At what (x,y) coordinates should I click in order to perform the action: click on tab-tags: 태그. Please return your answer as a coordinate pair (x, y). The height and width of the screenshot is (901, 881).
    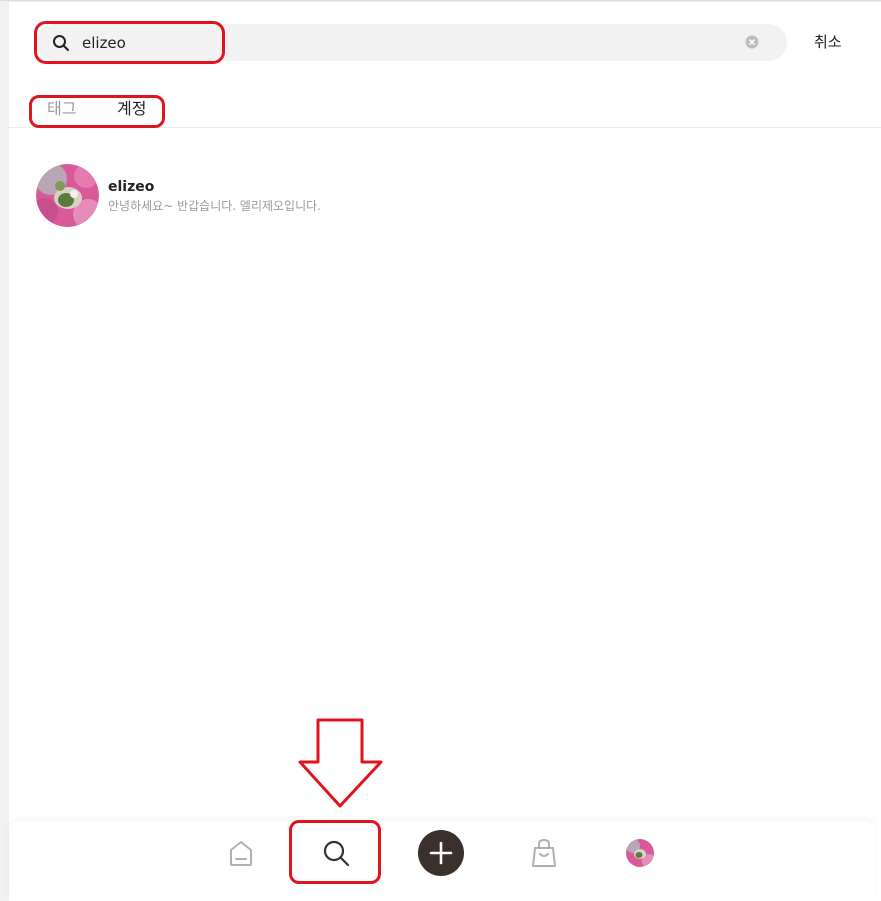
    Looking at the image, I should click on (61, 109).